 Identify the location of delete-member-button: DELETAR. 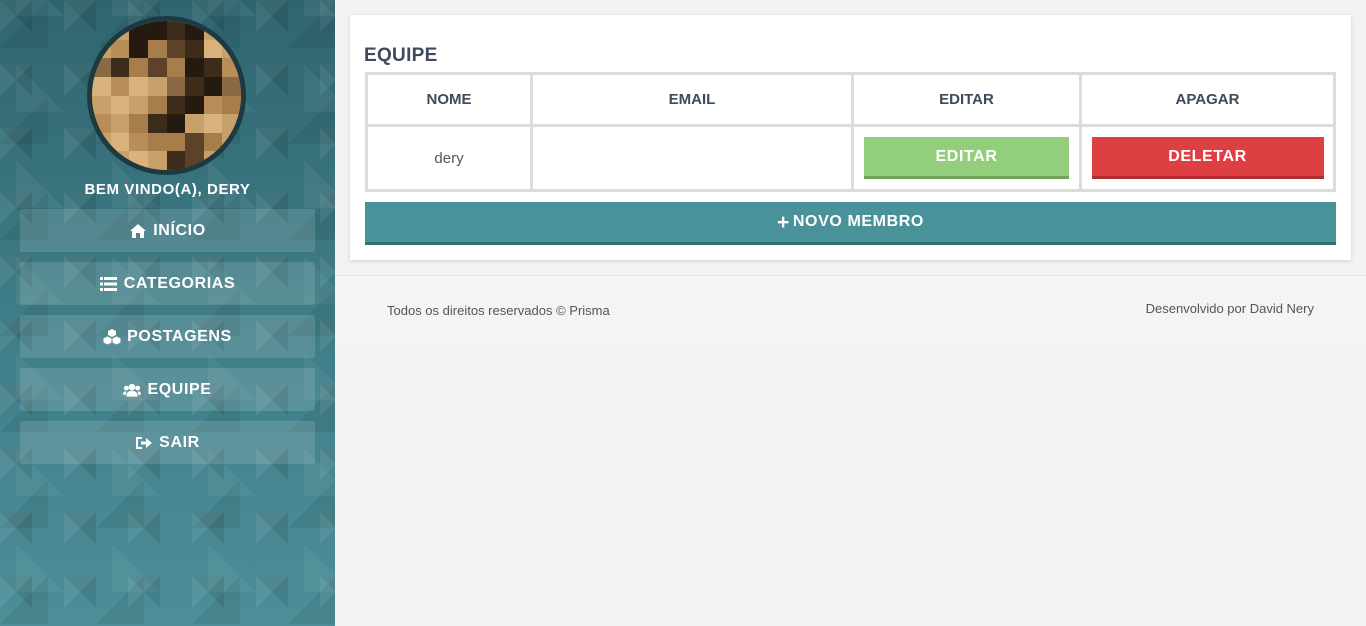
(1207, 158).